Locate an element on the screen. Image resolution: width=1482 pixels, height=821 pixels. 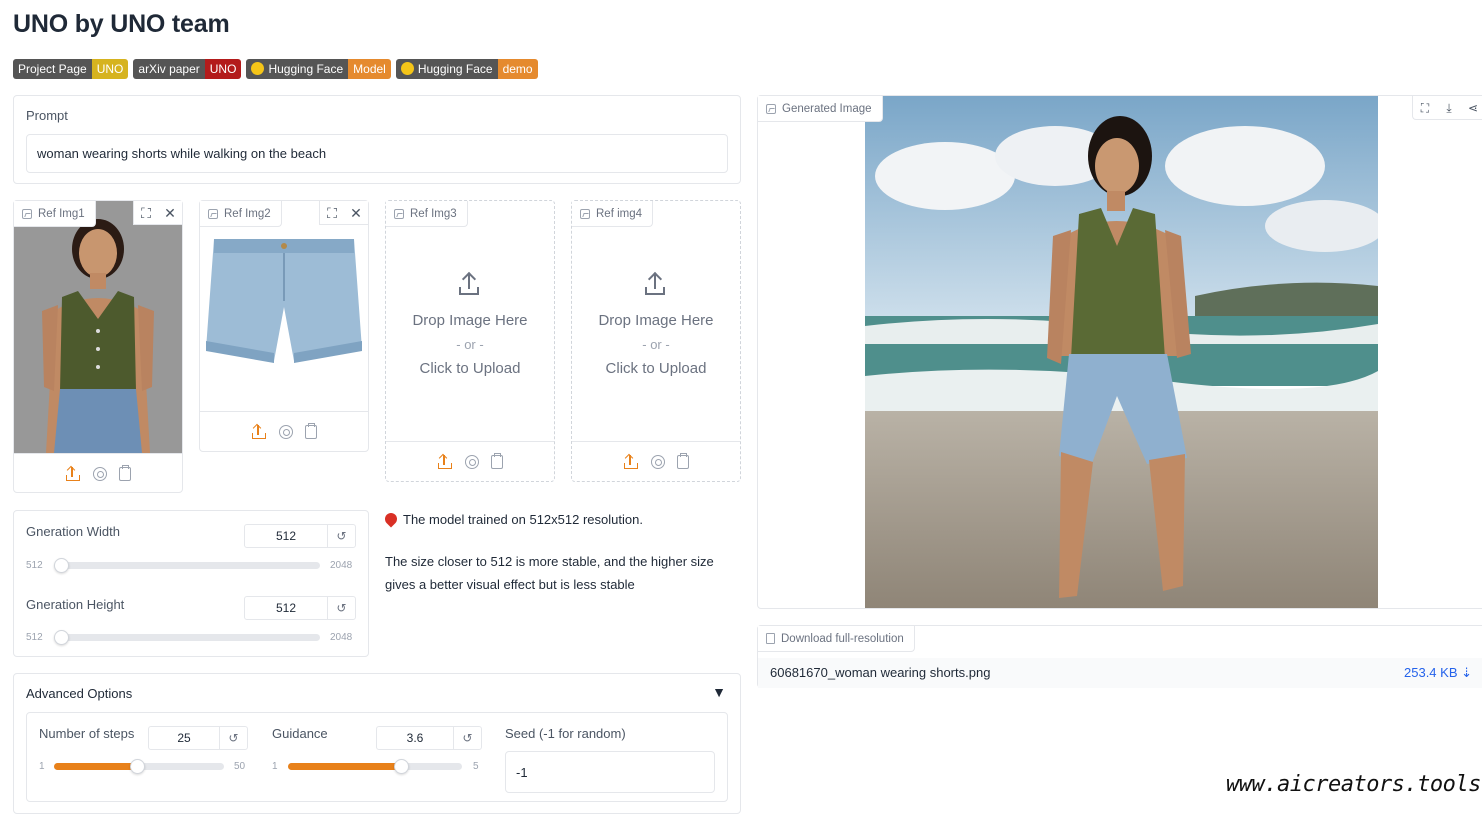
ref-image-1-controls: ⛶ ✕ is located at coordinates (157, 213).